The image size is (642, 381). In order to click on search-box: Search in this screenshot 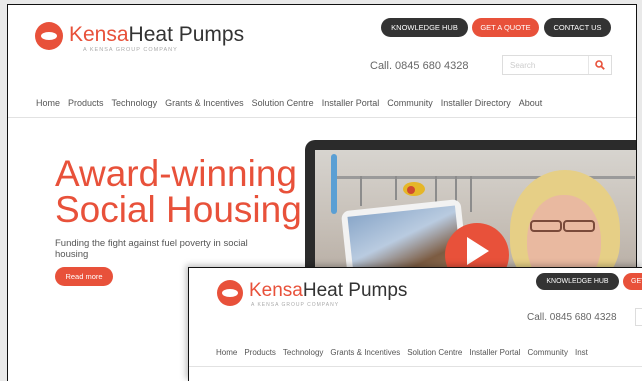, I will do `click(557, 65)`.